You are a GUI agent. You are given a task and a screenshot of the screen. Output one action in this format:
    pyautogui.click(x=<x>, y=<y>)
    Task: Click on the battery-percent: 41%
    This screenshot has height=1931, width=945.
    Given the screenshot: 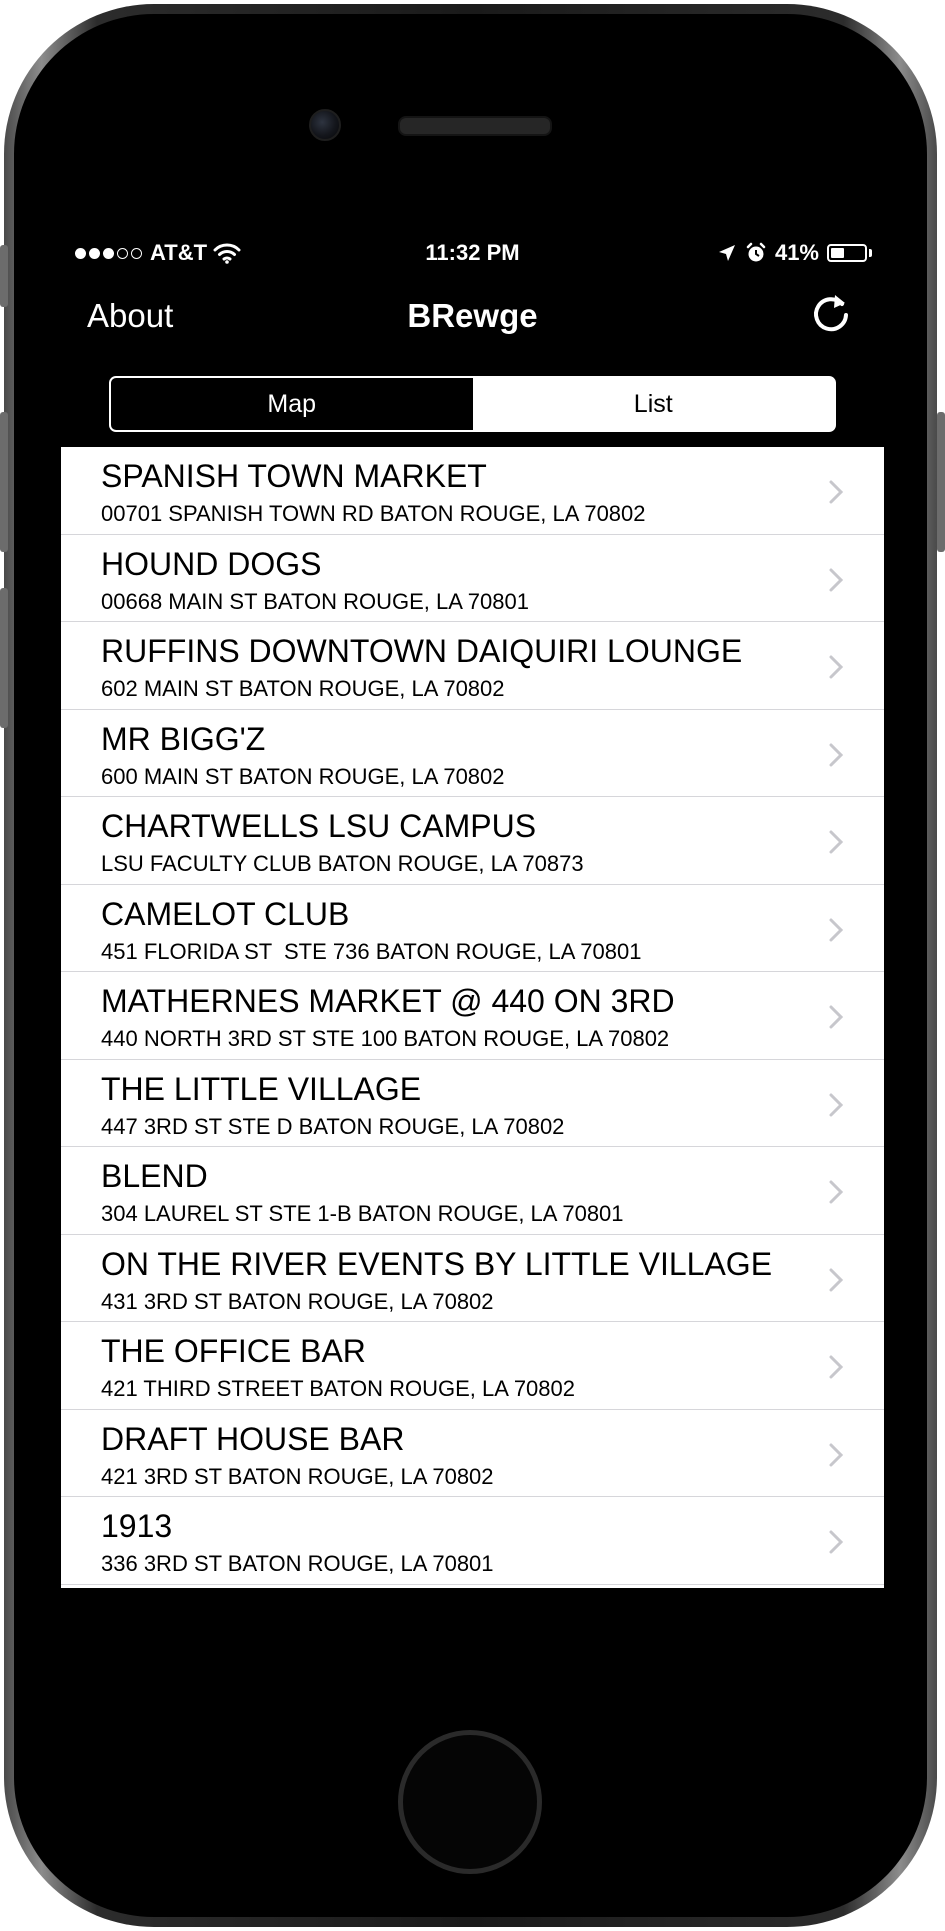 What is the action you would take?
    pyautogui.click(x=796, y=252)
    